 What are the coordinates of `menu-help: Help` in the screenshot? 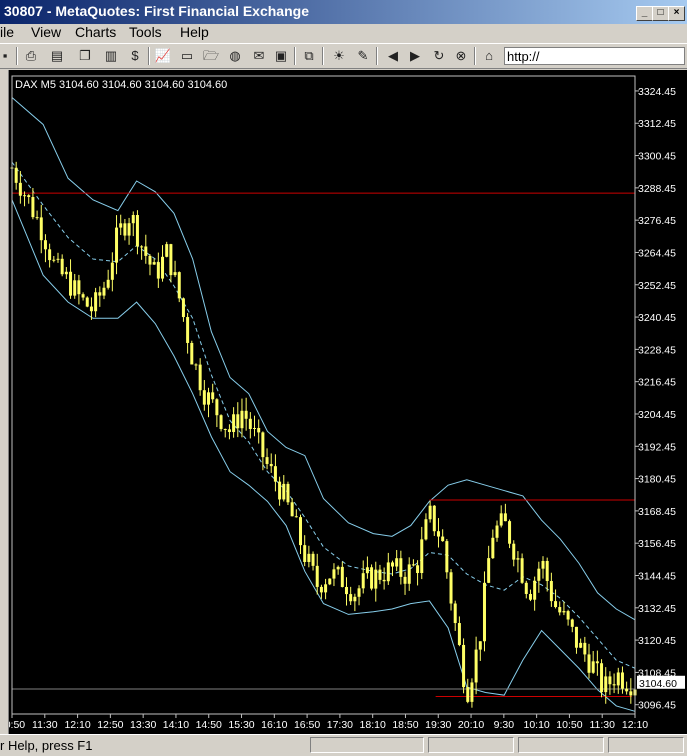 It's located at (194, 32).